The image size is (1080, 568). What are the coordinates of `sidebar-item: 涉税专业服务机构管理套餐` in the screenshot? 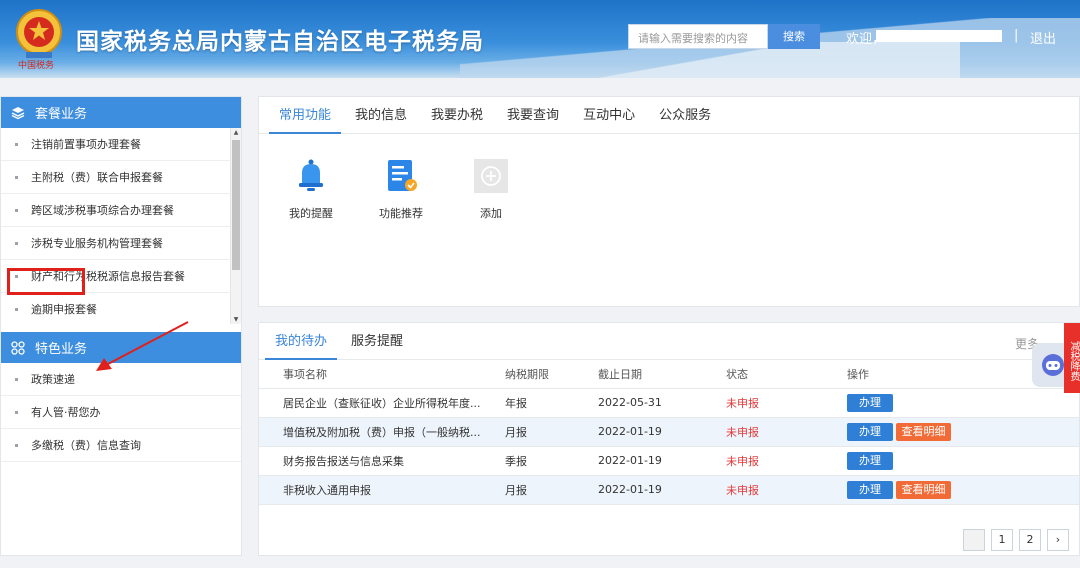 It's located at (121, 243).